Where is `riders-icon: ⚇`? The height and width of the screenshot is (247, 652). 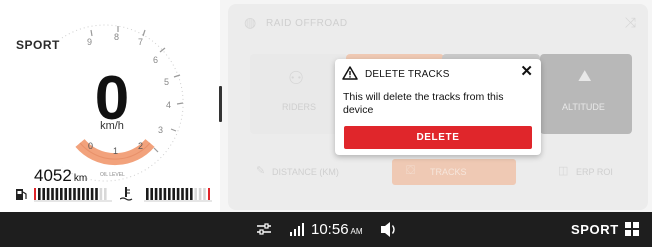 riders-icon: ⚇ is located at coordinates (296, 78).